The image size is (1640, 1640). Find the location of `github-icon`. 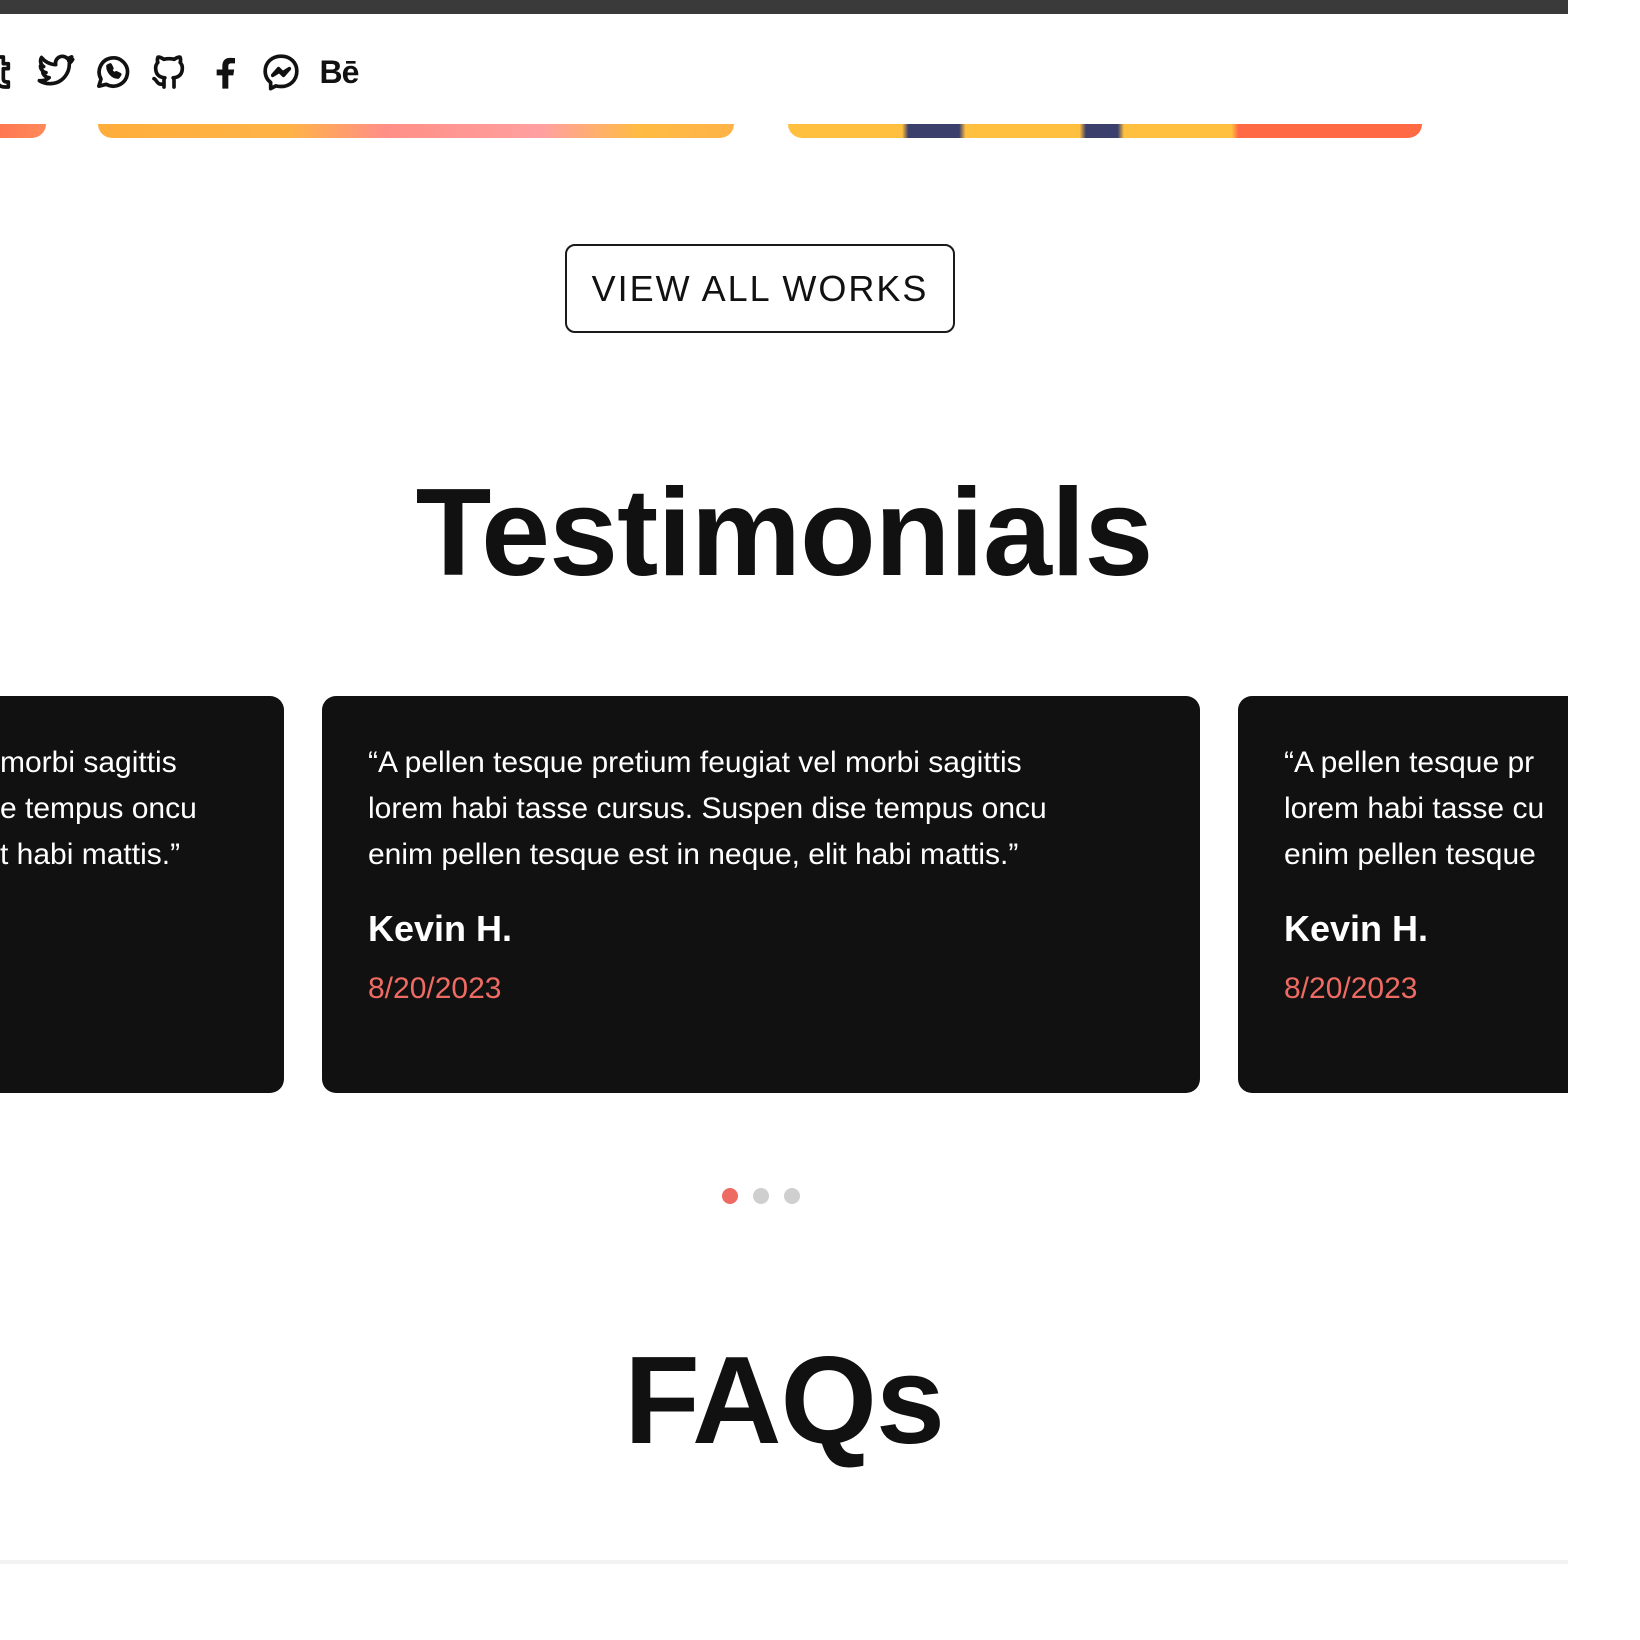

github-icon is located at coordinates (169, 72).